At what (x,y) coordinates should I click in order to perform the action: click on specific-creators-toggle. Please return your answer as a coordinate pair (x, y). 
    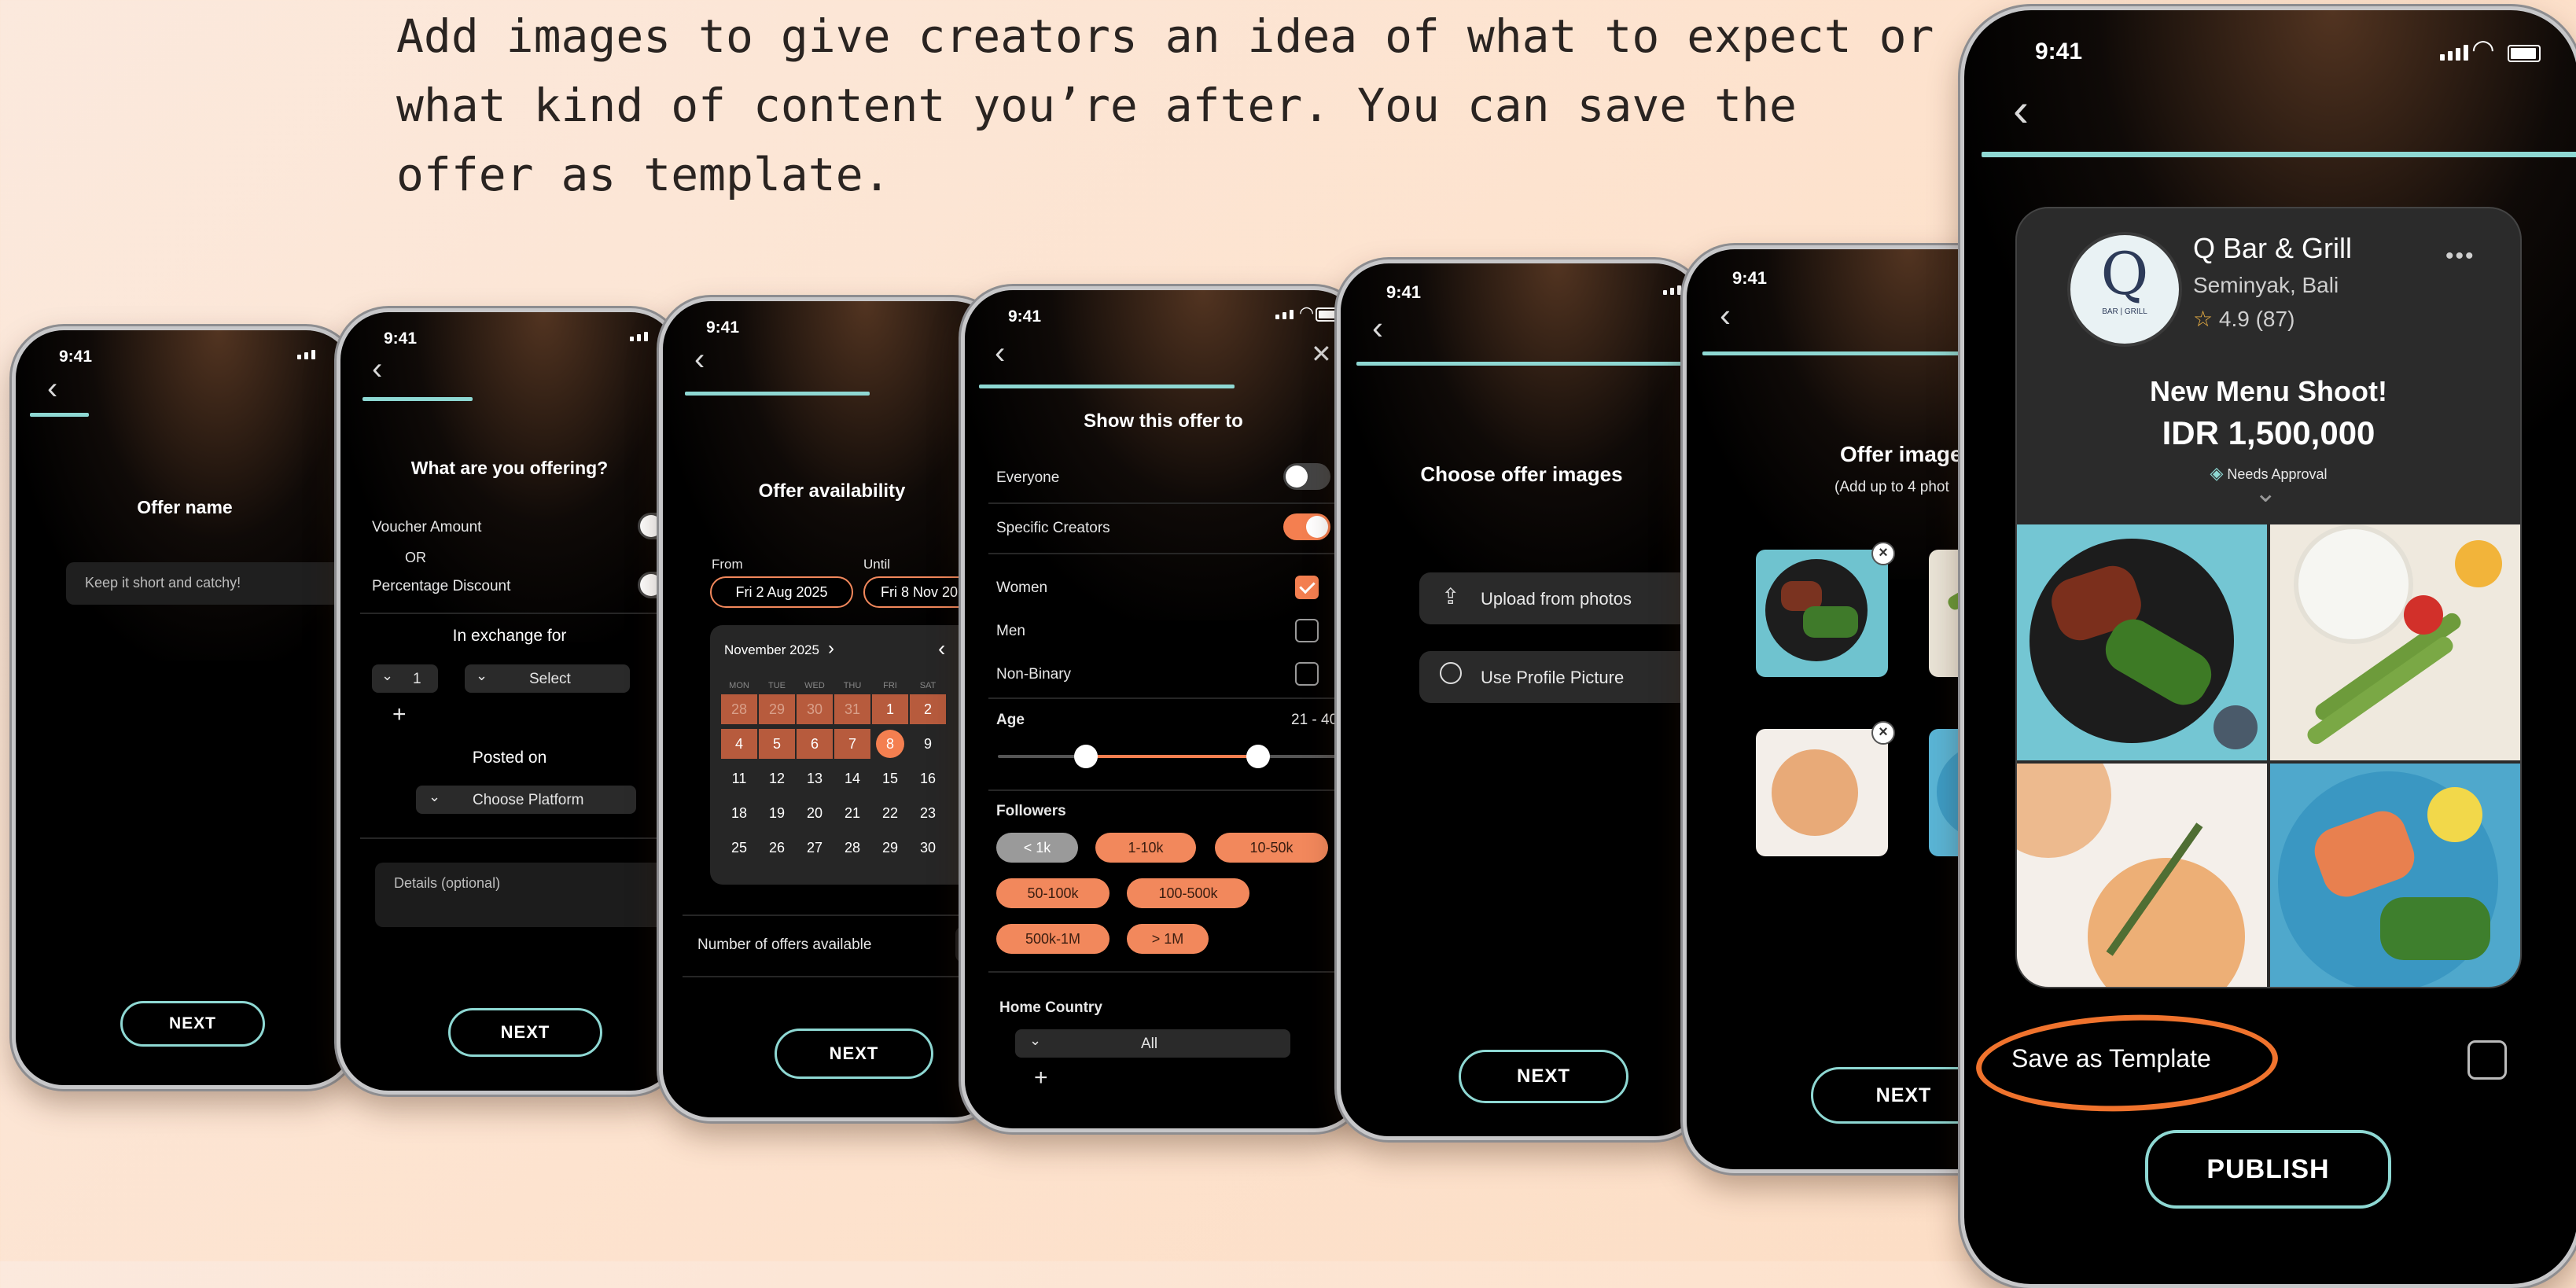
    Looking at the image, I should click on (1306, 526).